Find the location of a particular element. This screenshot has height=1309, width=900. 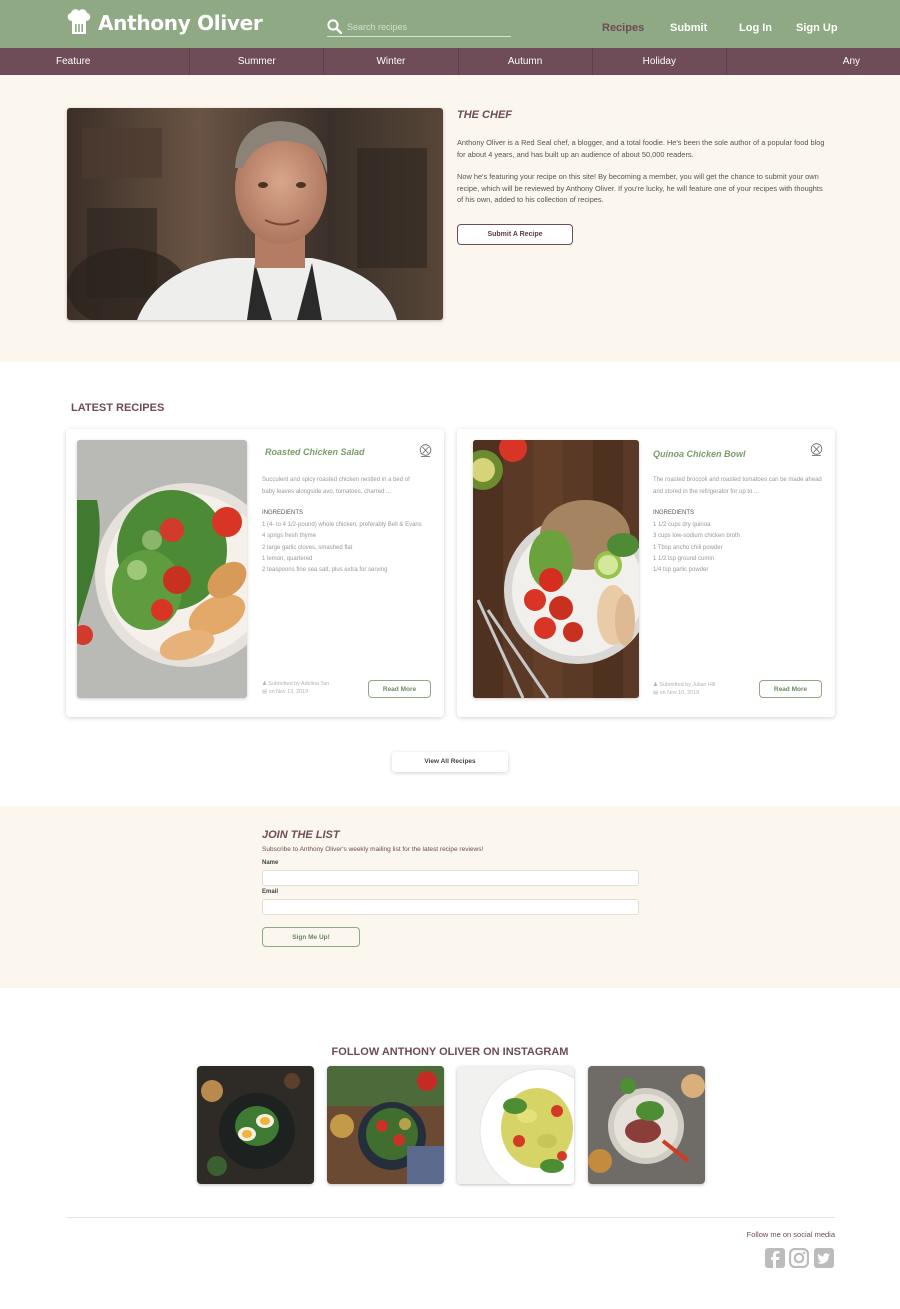

nav-log-in: Log In is located at coordinates (755, 28).